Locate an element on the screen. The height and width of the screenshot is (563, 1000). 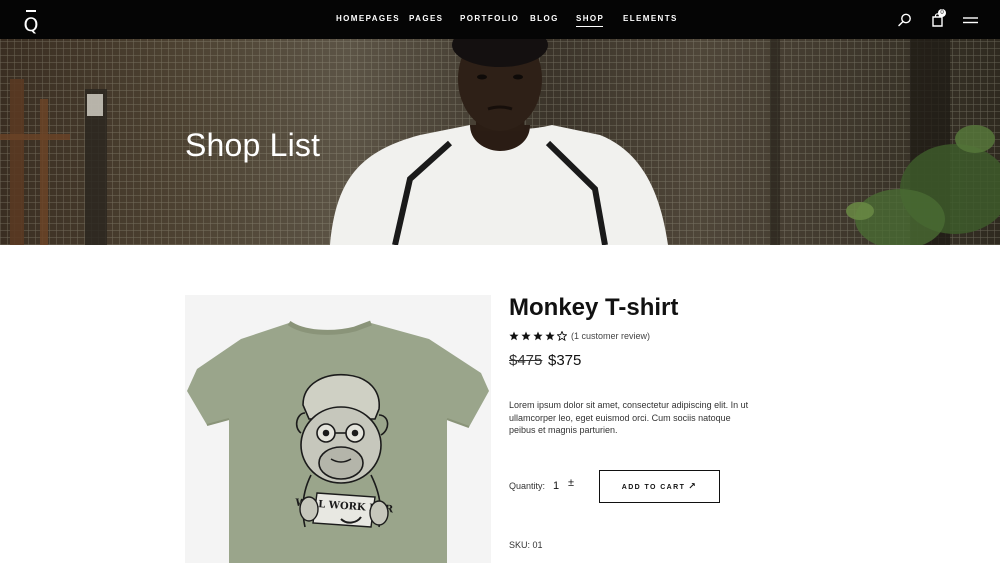
logo-macron is located at coordinates (31, 11).